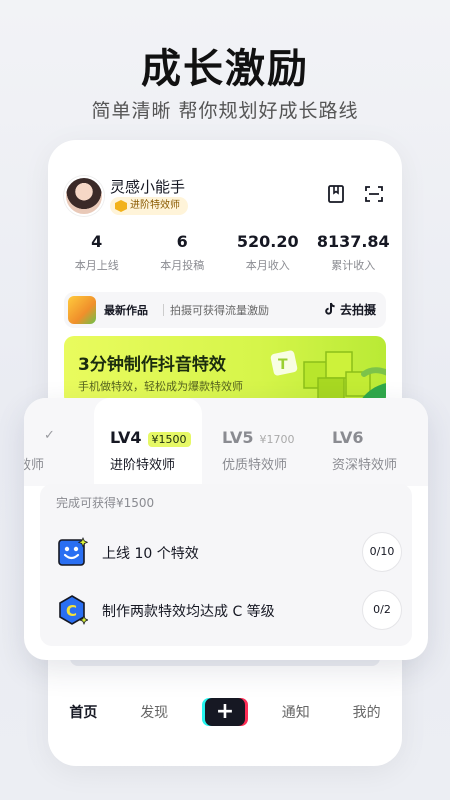 The height and width of the screenshot is (800, 450). Describe the element at coordinates (366, 712) in the screenshot. I see `nav-me: 我的` at that location.